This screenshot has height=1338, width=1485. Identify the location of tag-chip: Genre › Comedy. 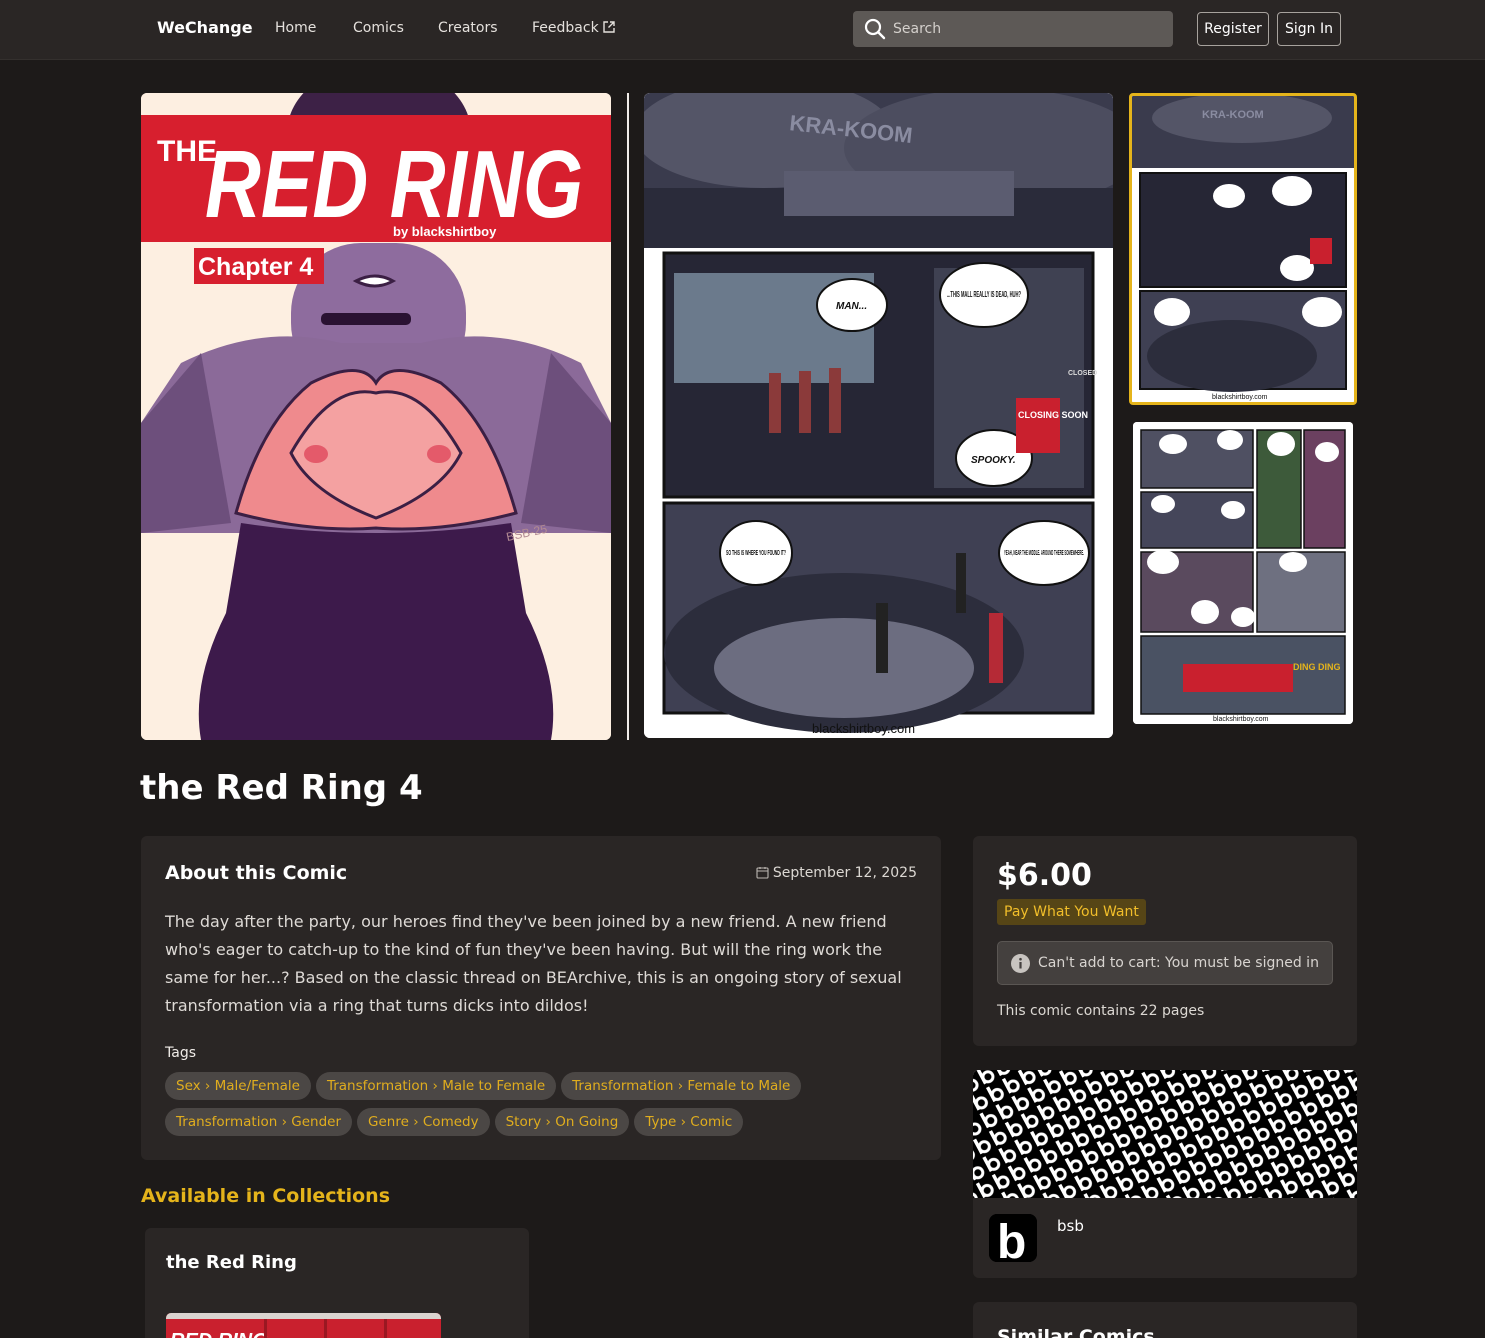
(423, 1122).